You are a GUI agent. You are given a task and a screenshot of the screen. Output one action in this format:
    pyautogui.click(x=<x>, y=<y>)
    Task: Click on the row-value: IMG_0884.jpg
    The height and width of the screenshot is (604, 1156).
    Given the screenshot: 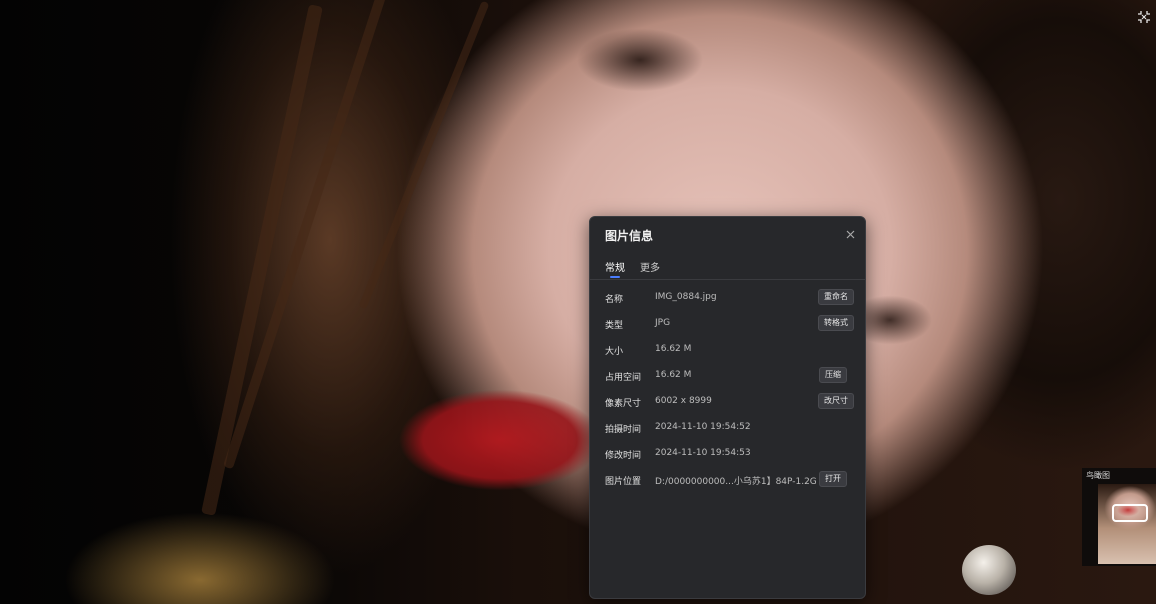 What is the action you would take?
    pyautogui.click(x=686, y=297)
    